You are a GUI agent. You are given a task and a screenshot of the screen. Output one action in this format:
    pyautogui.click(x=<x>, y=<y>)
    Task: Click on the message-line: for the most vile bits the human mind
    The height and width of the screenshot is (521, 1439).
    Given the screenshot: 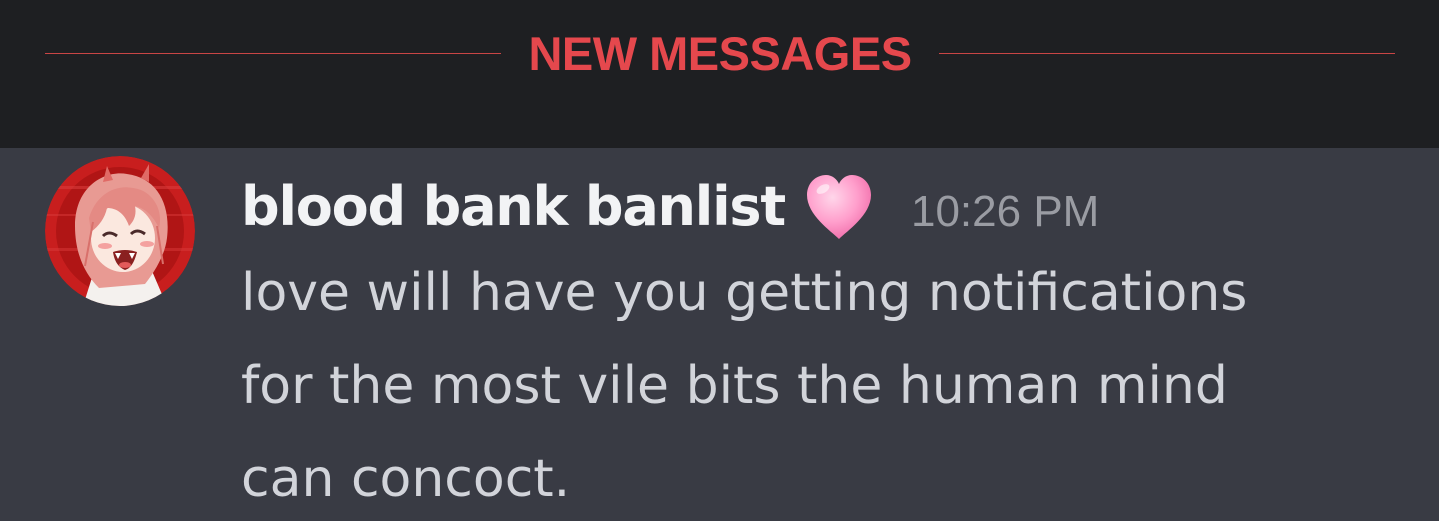 What is the action you would take?
    pyautogui.click(x=734, y=386)
    